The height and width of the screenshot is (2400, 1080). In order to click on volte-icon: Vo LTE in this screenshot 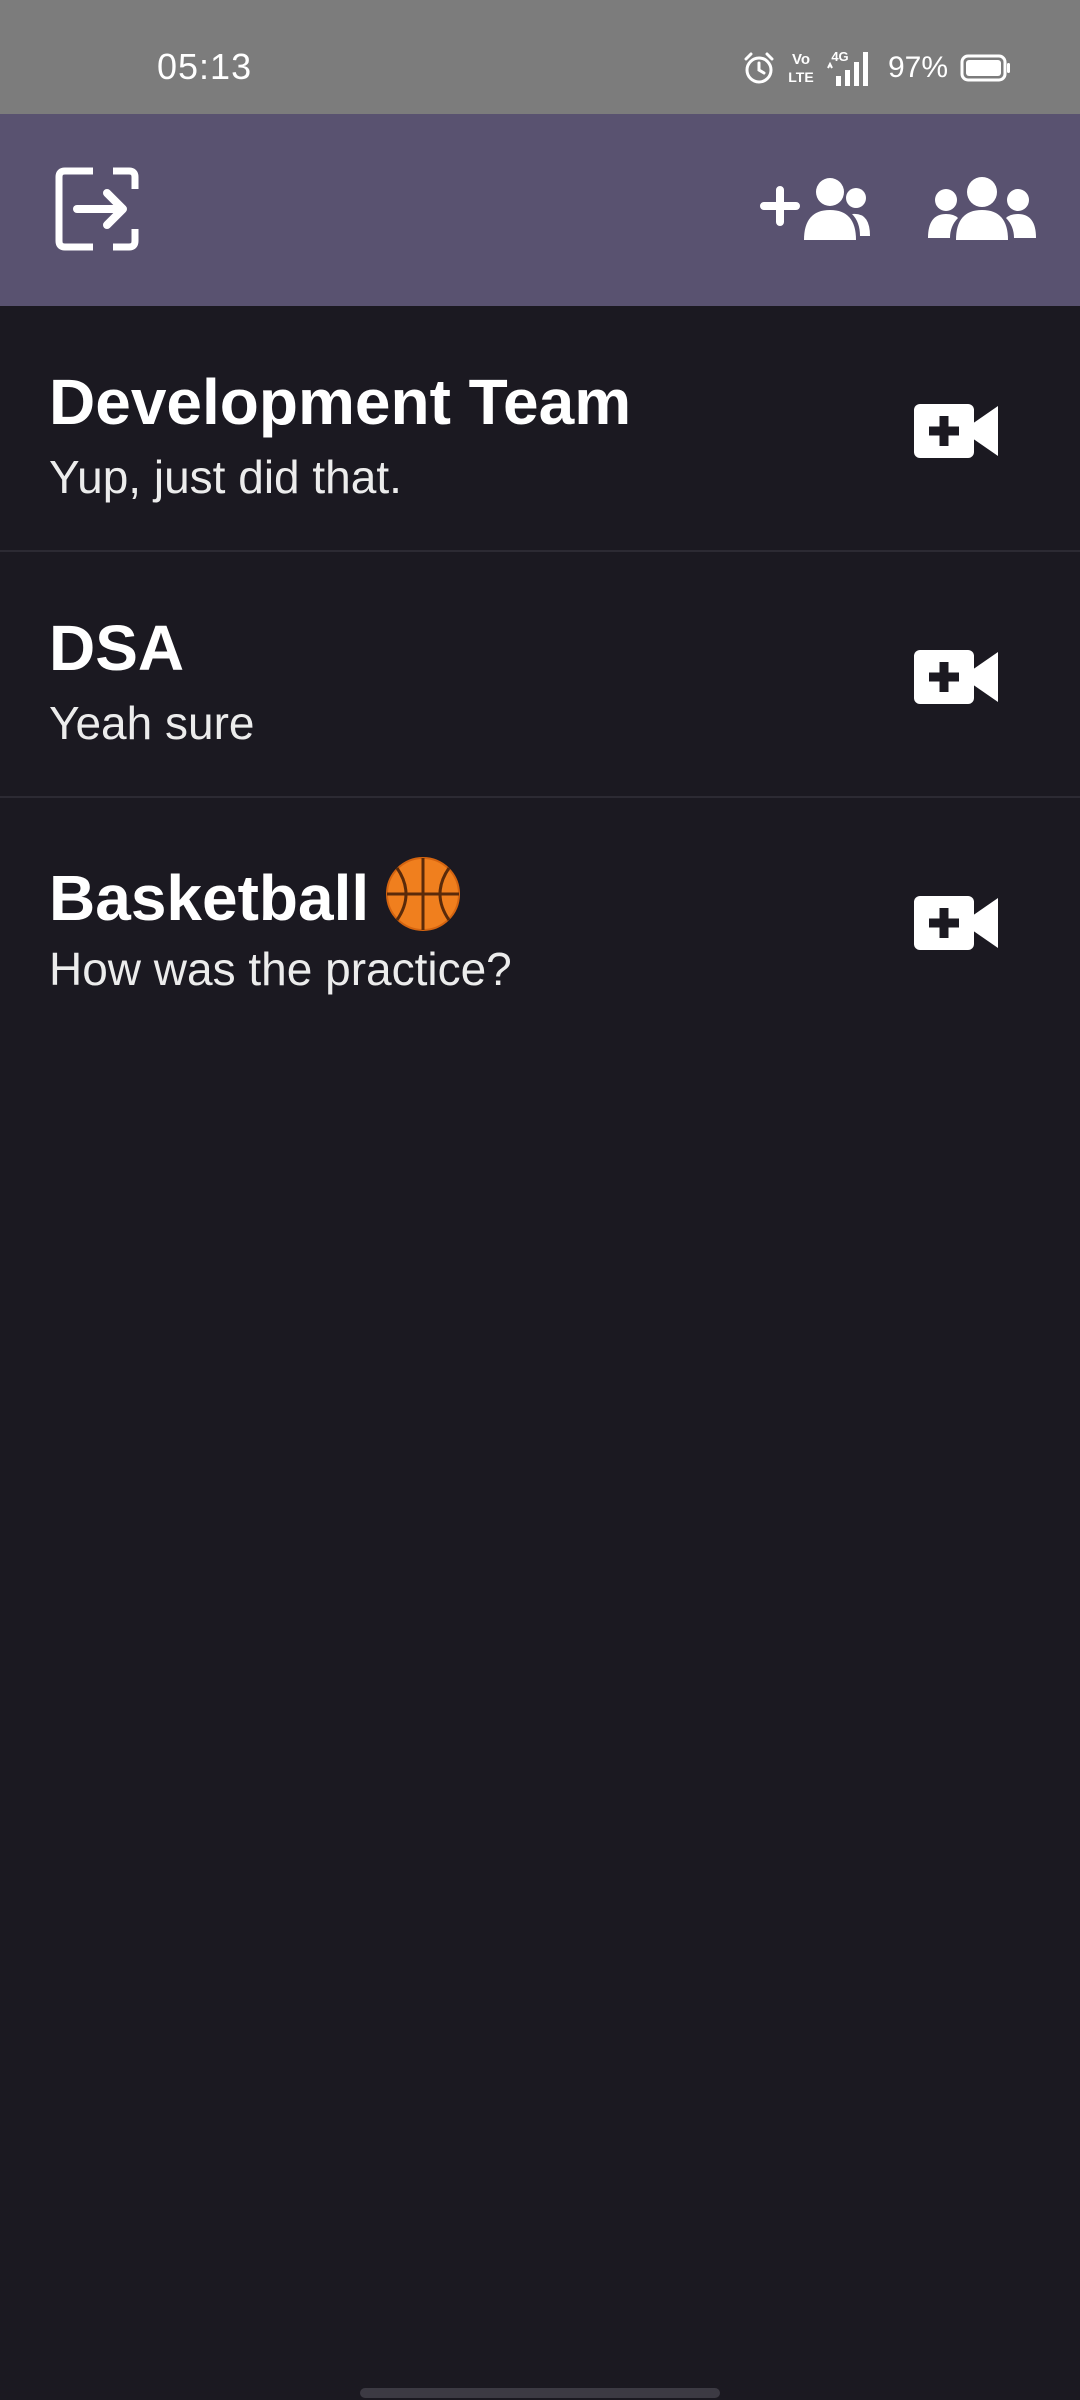, I will do `click(801, 68)`.